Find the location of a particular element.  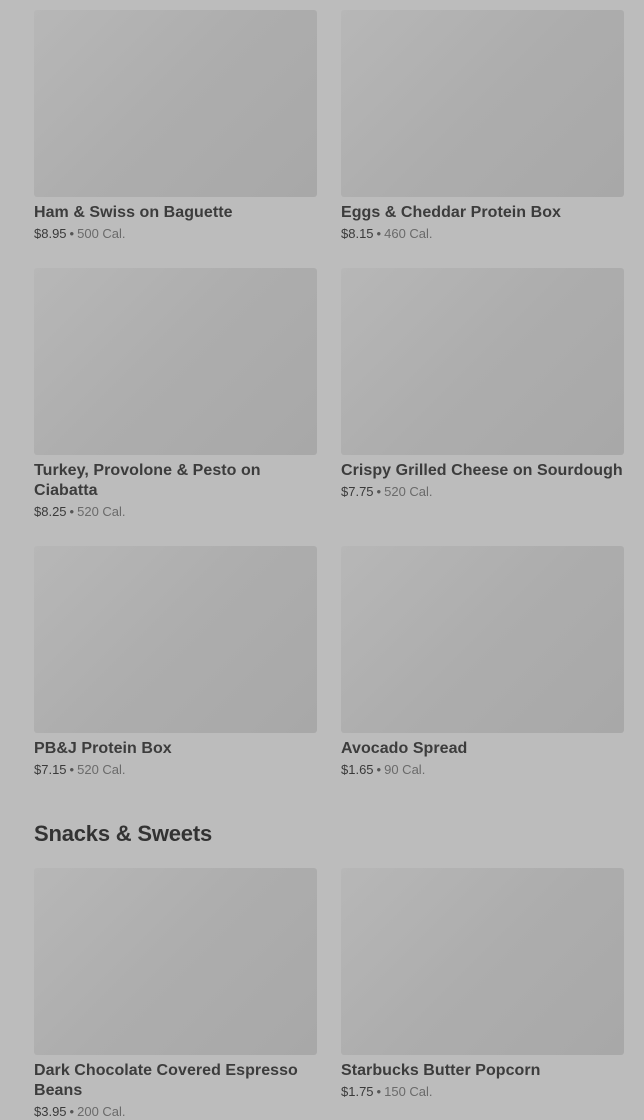

menu-item-name: Dark Chocolate Covered Espresso Beans is located at coordinates (166, 1080).